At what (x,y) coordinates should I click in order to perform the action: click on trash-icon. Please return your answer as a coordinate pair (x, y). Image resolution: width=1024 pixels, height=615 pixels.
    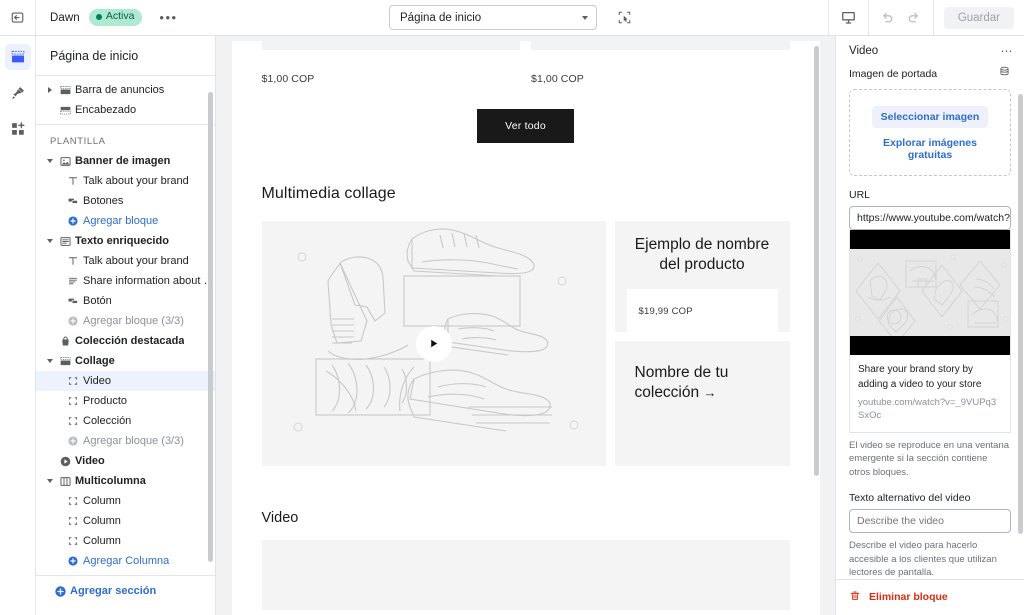
    Looking at the image, I should click on (855, 597).